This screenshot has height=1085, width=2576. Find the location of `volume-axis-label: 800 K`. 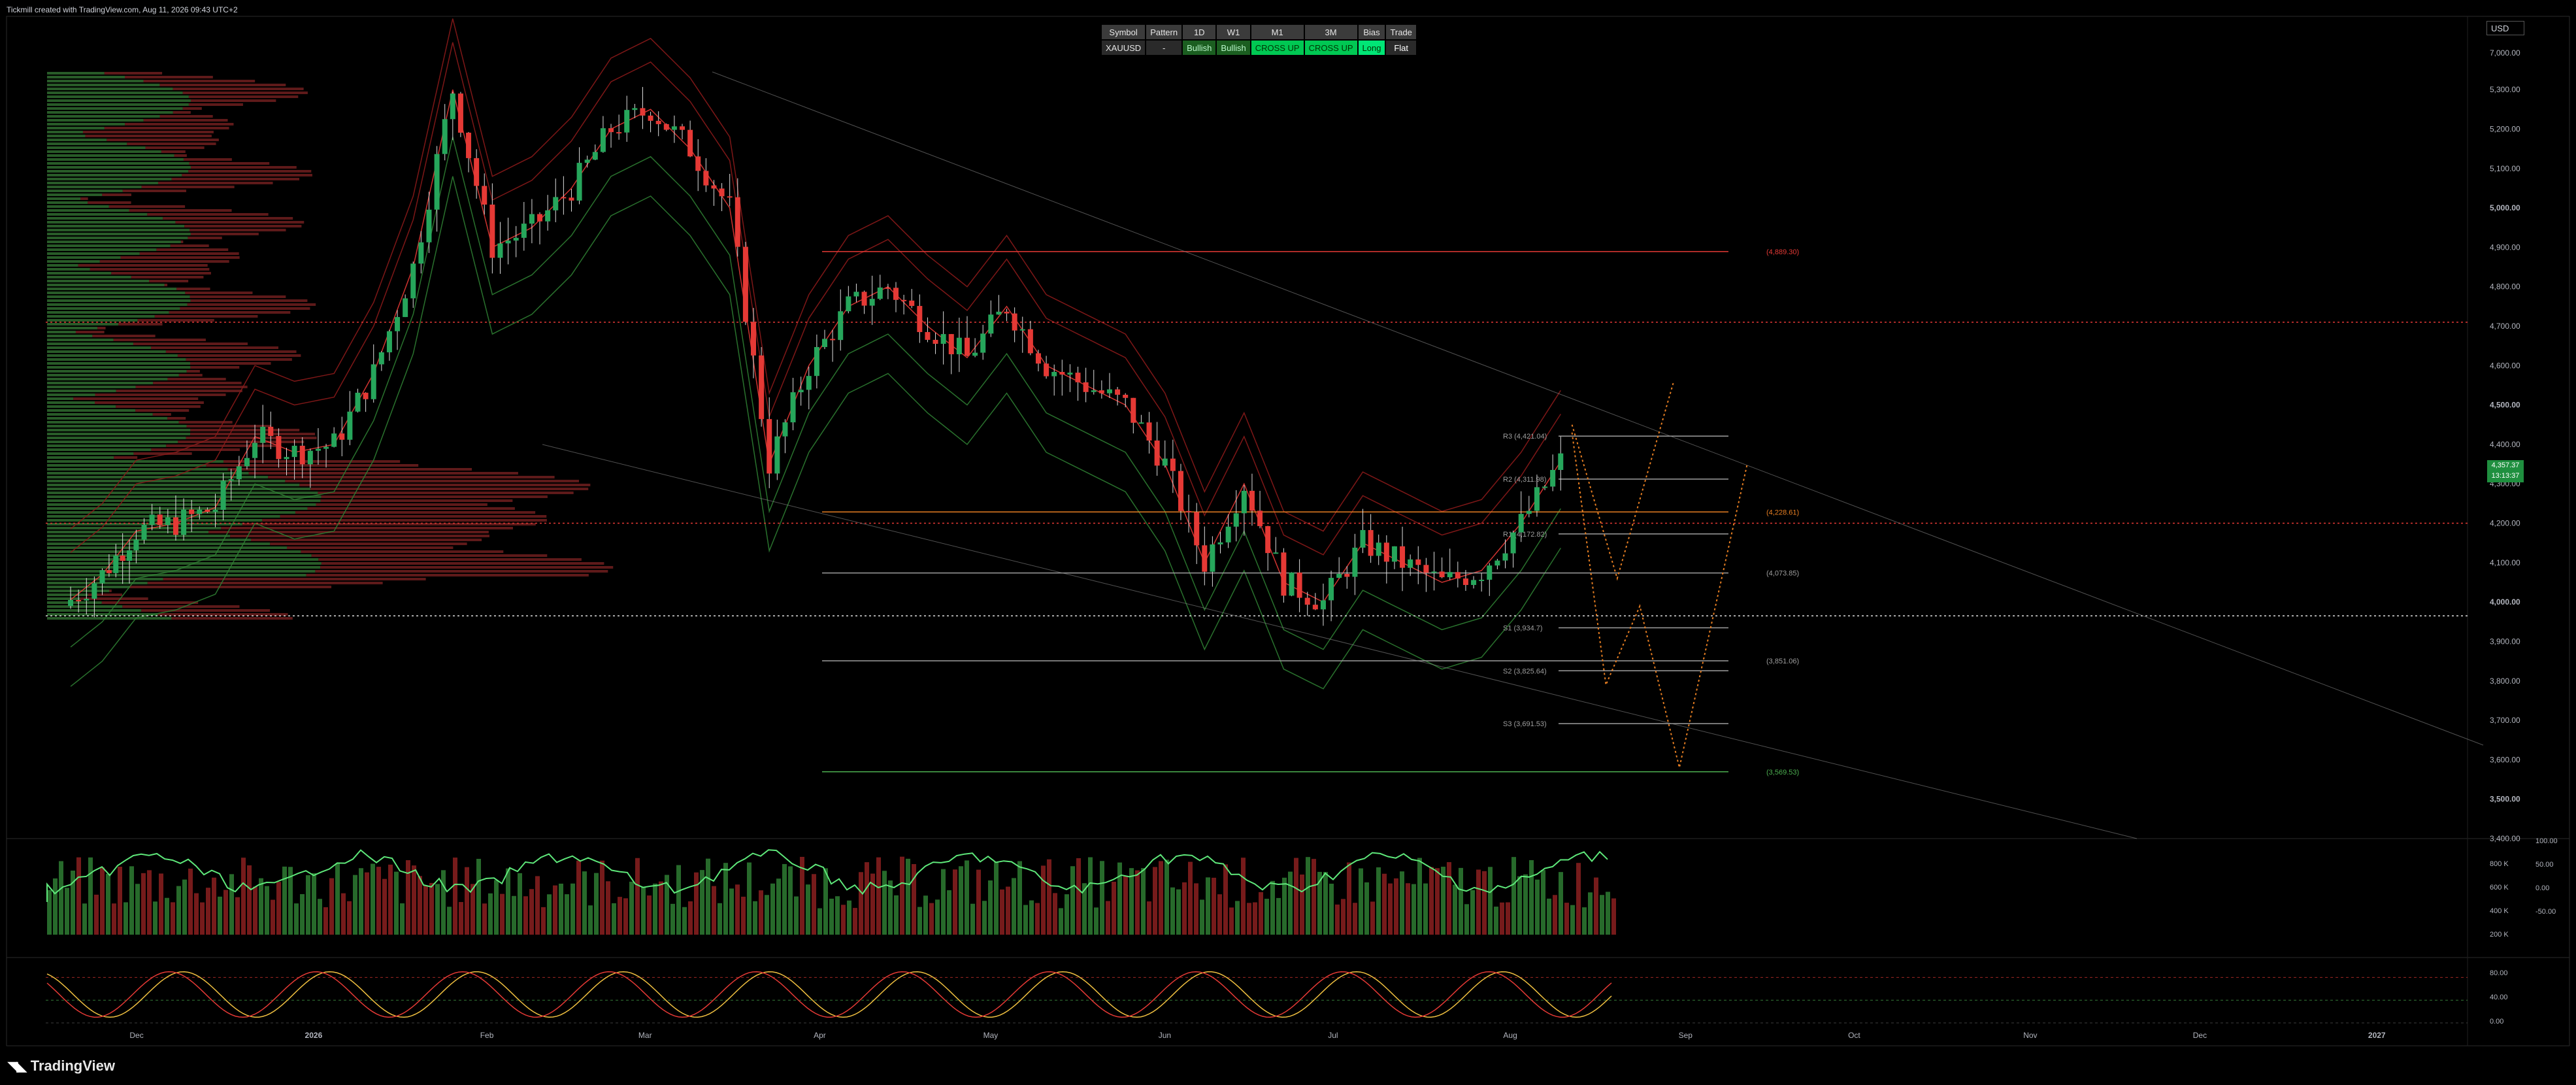

volume-axis-label: 800 K is located at coordinates (2499, 864).